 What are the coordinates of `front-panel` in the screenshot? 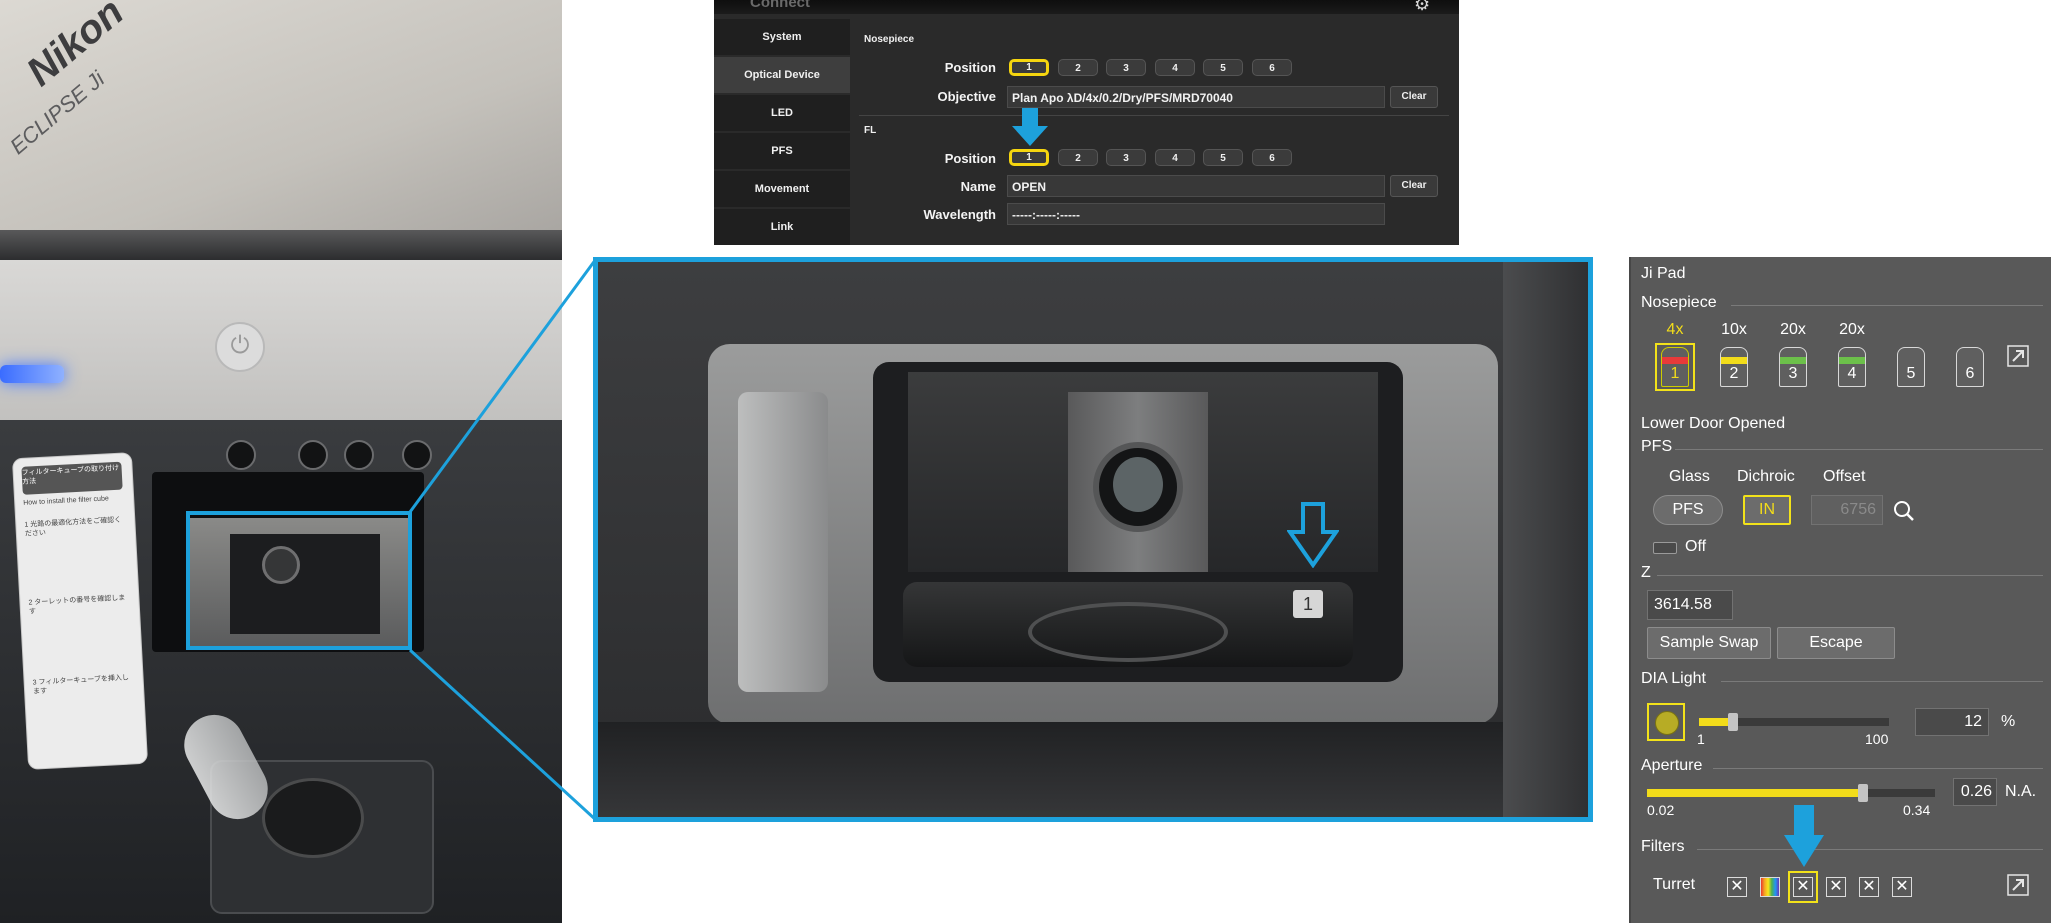 It's located at (281, 340).